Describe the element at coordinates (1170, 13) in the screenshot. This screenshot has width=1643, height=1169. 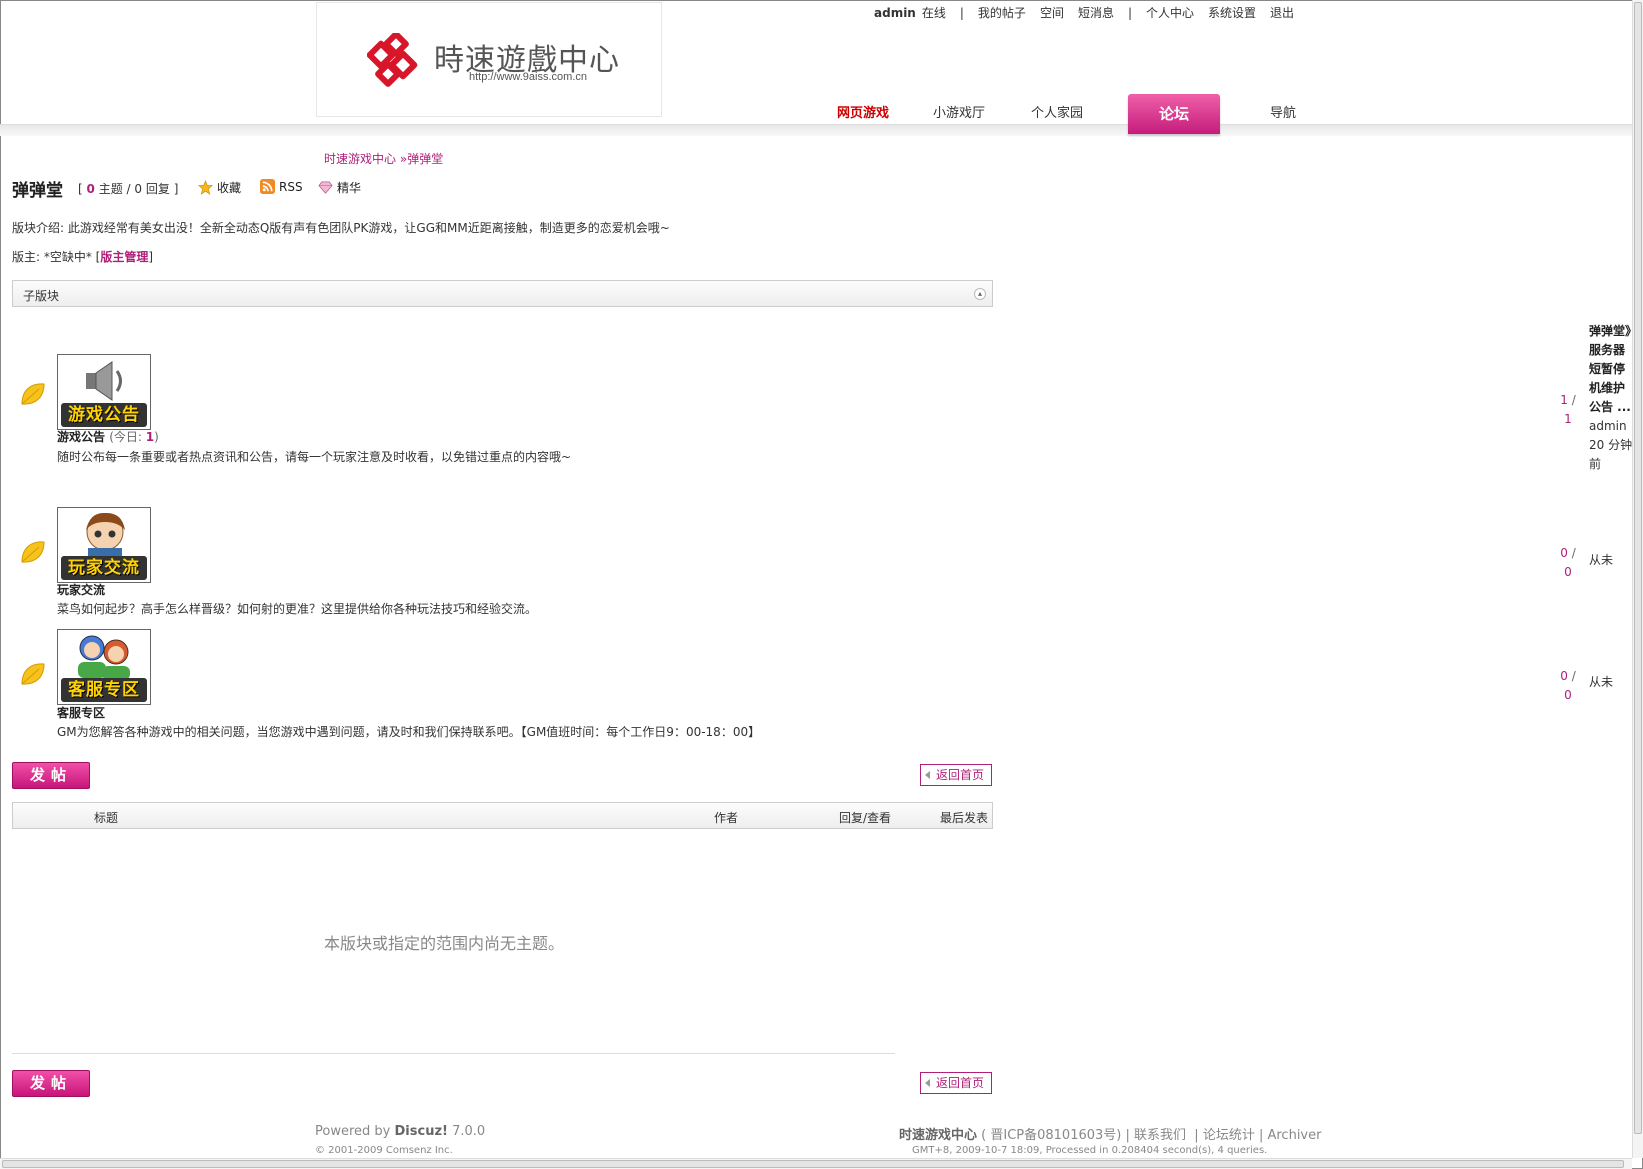
I see `user-center-link: 个人中心` at that location.